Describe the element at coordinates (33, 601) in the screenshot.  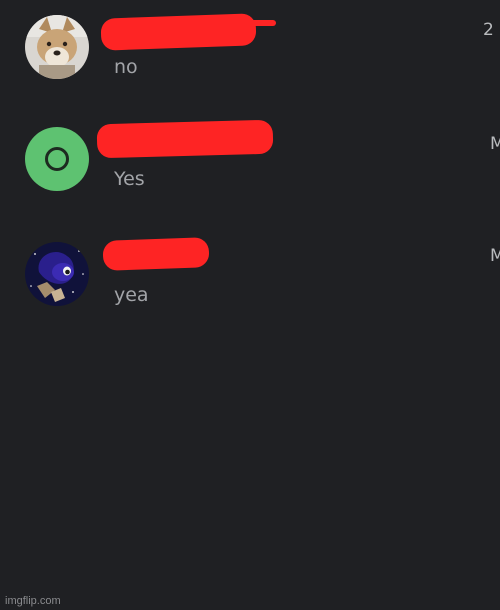
I see `imgflip-watermark: imgflip.com` at that location.